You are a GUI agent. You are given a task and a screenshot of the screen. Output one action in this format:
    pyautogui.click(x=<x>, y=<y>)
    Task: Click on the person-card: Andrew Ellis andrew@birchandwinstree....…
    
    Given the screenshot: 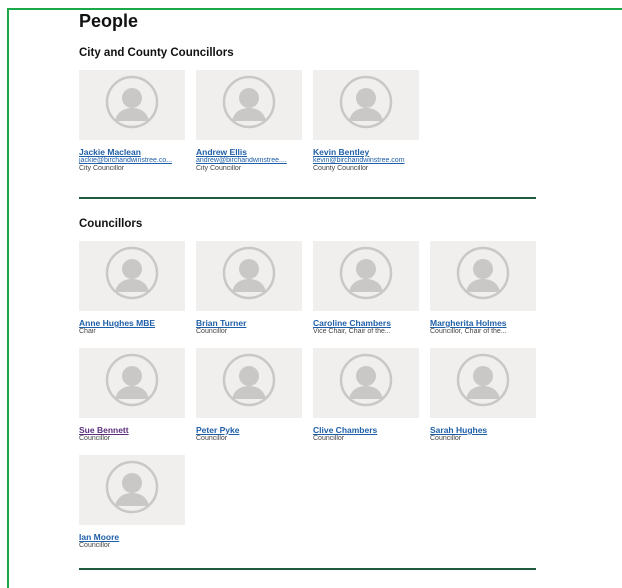 What is the action you would take?
    pyautogui.click(x=249, y=121)
    